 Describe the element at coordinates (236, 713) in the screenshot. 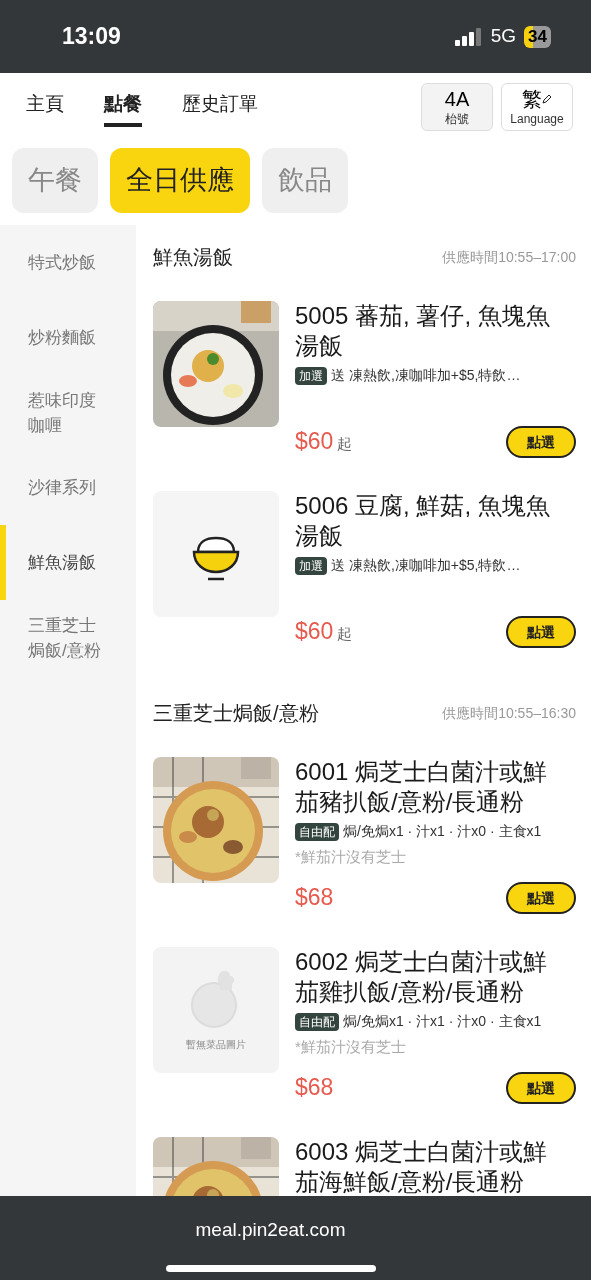

I see `section-title: 三重芝士焗飯/意粉` at that location.